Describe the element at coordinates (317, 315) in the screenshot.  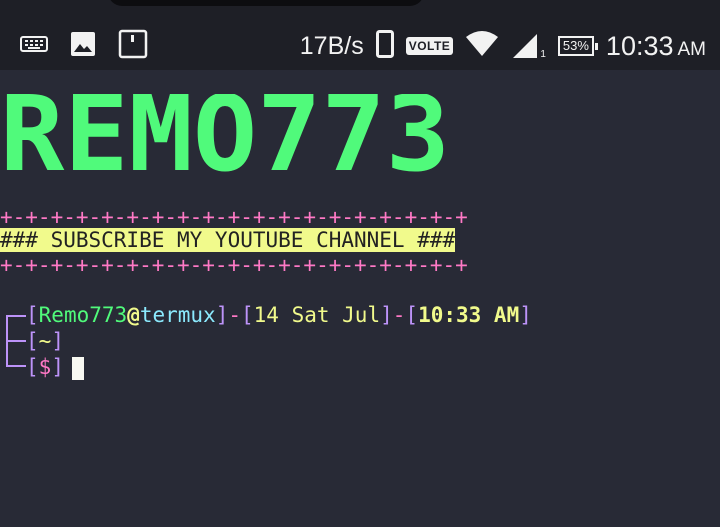
I see `prompt-date: 14 Sat Jul` at that location.